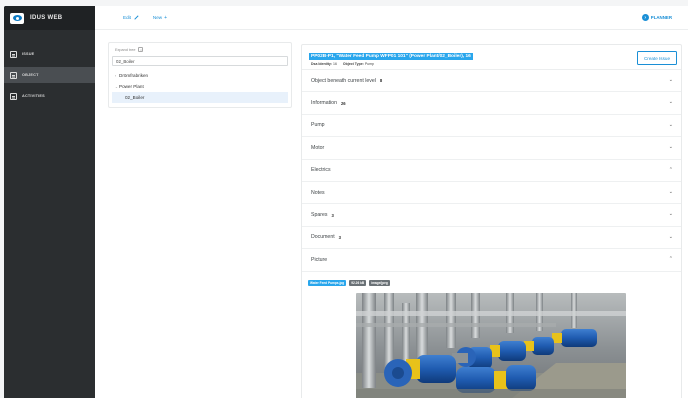  What do you see at coordinates (13, 75) in the screenshot?
I see `object-icon` at bounding box center [13, 75].